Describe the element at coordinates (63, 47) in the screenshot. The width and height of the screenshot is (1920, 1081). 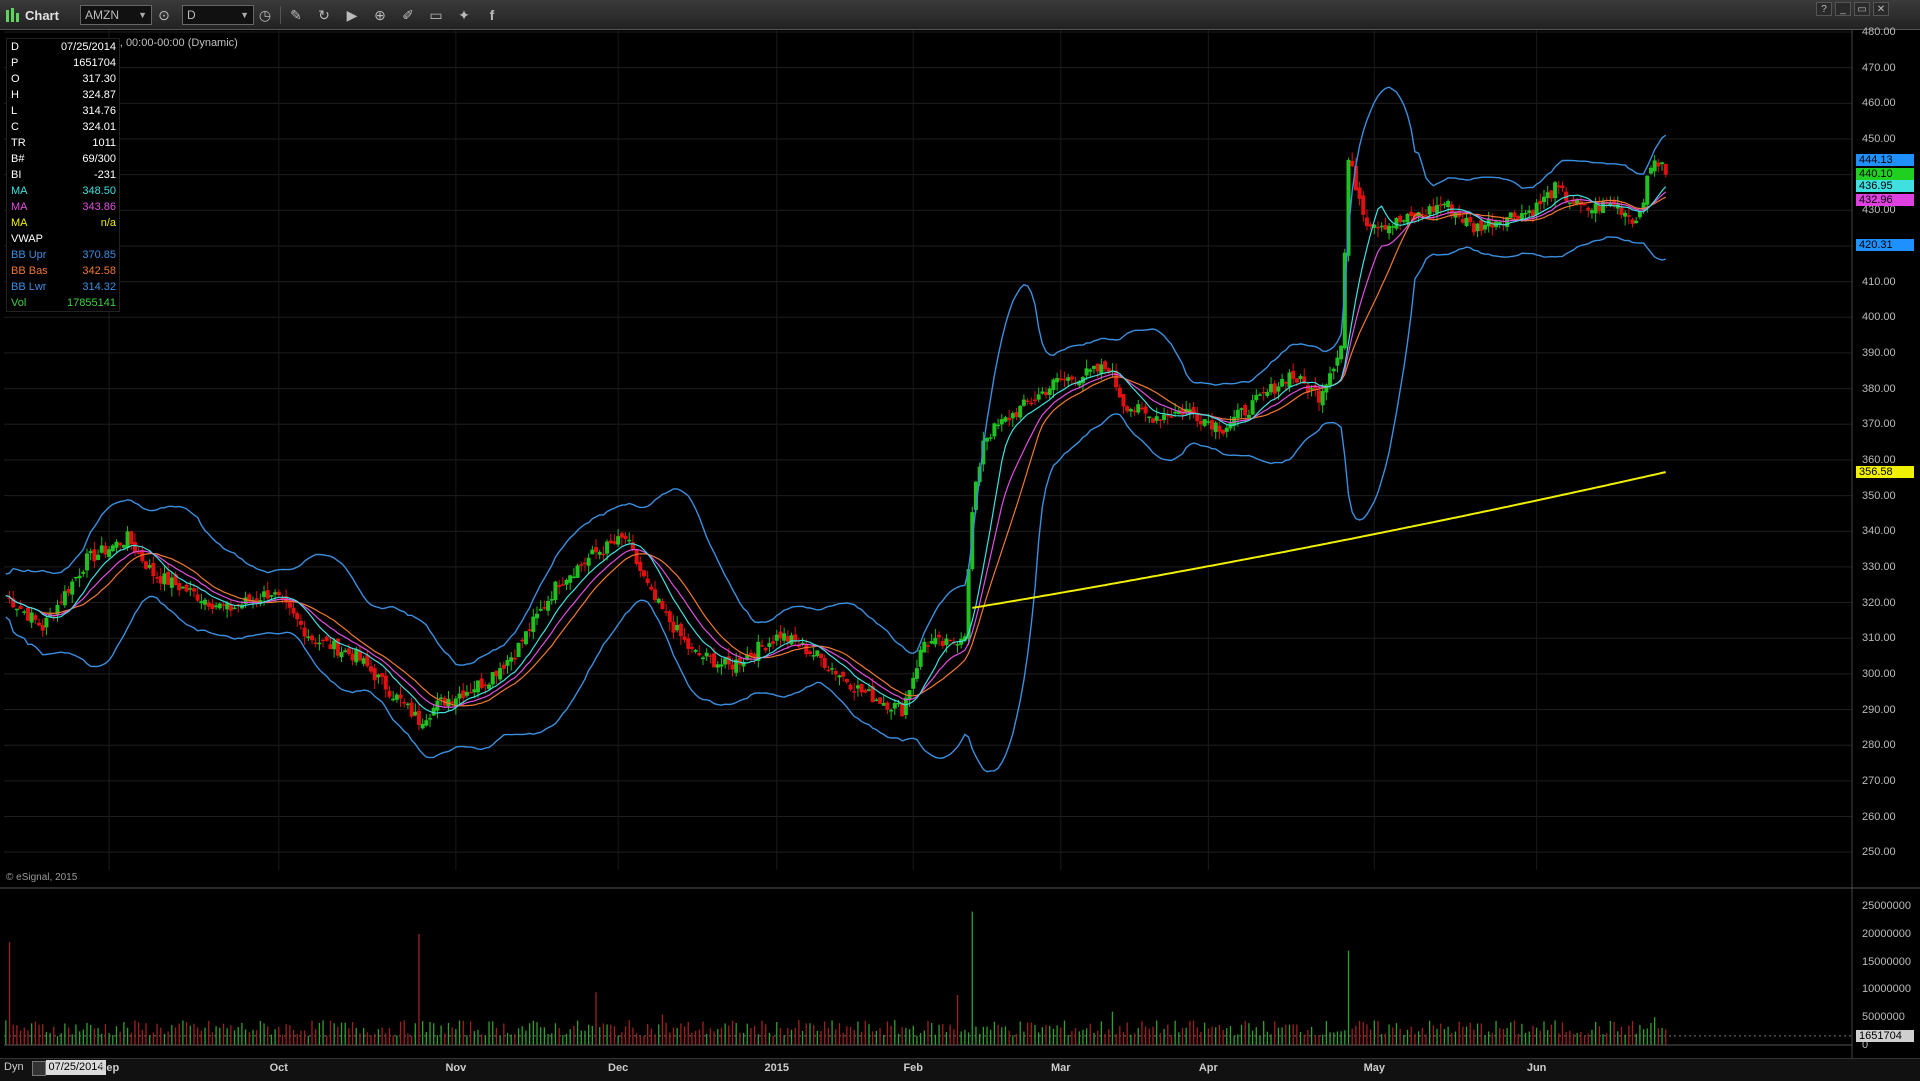
I see `data-window-row: D 07/25/2014` at that location.